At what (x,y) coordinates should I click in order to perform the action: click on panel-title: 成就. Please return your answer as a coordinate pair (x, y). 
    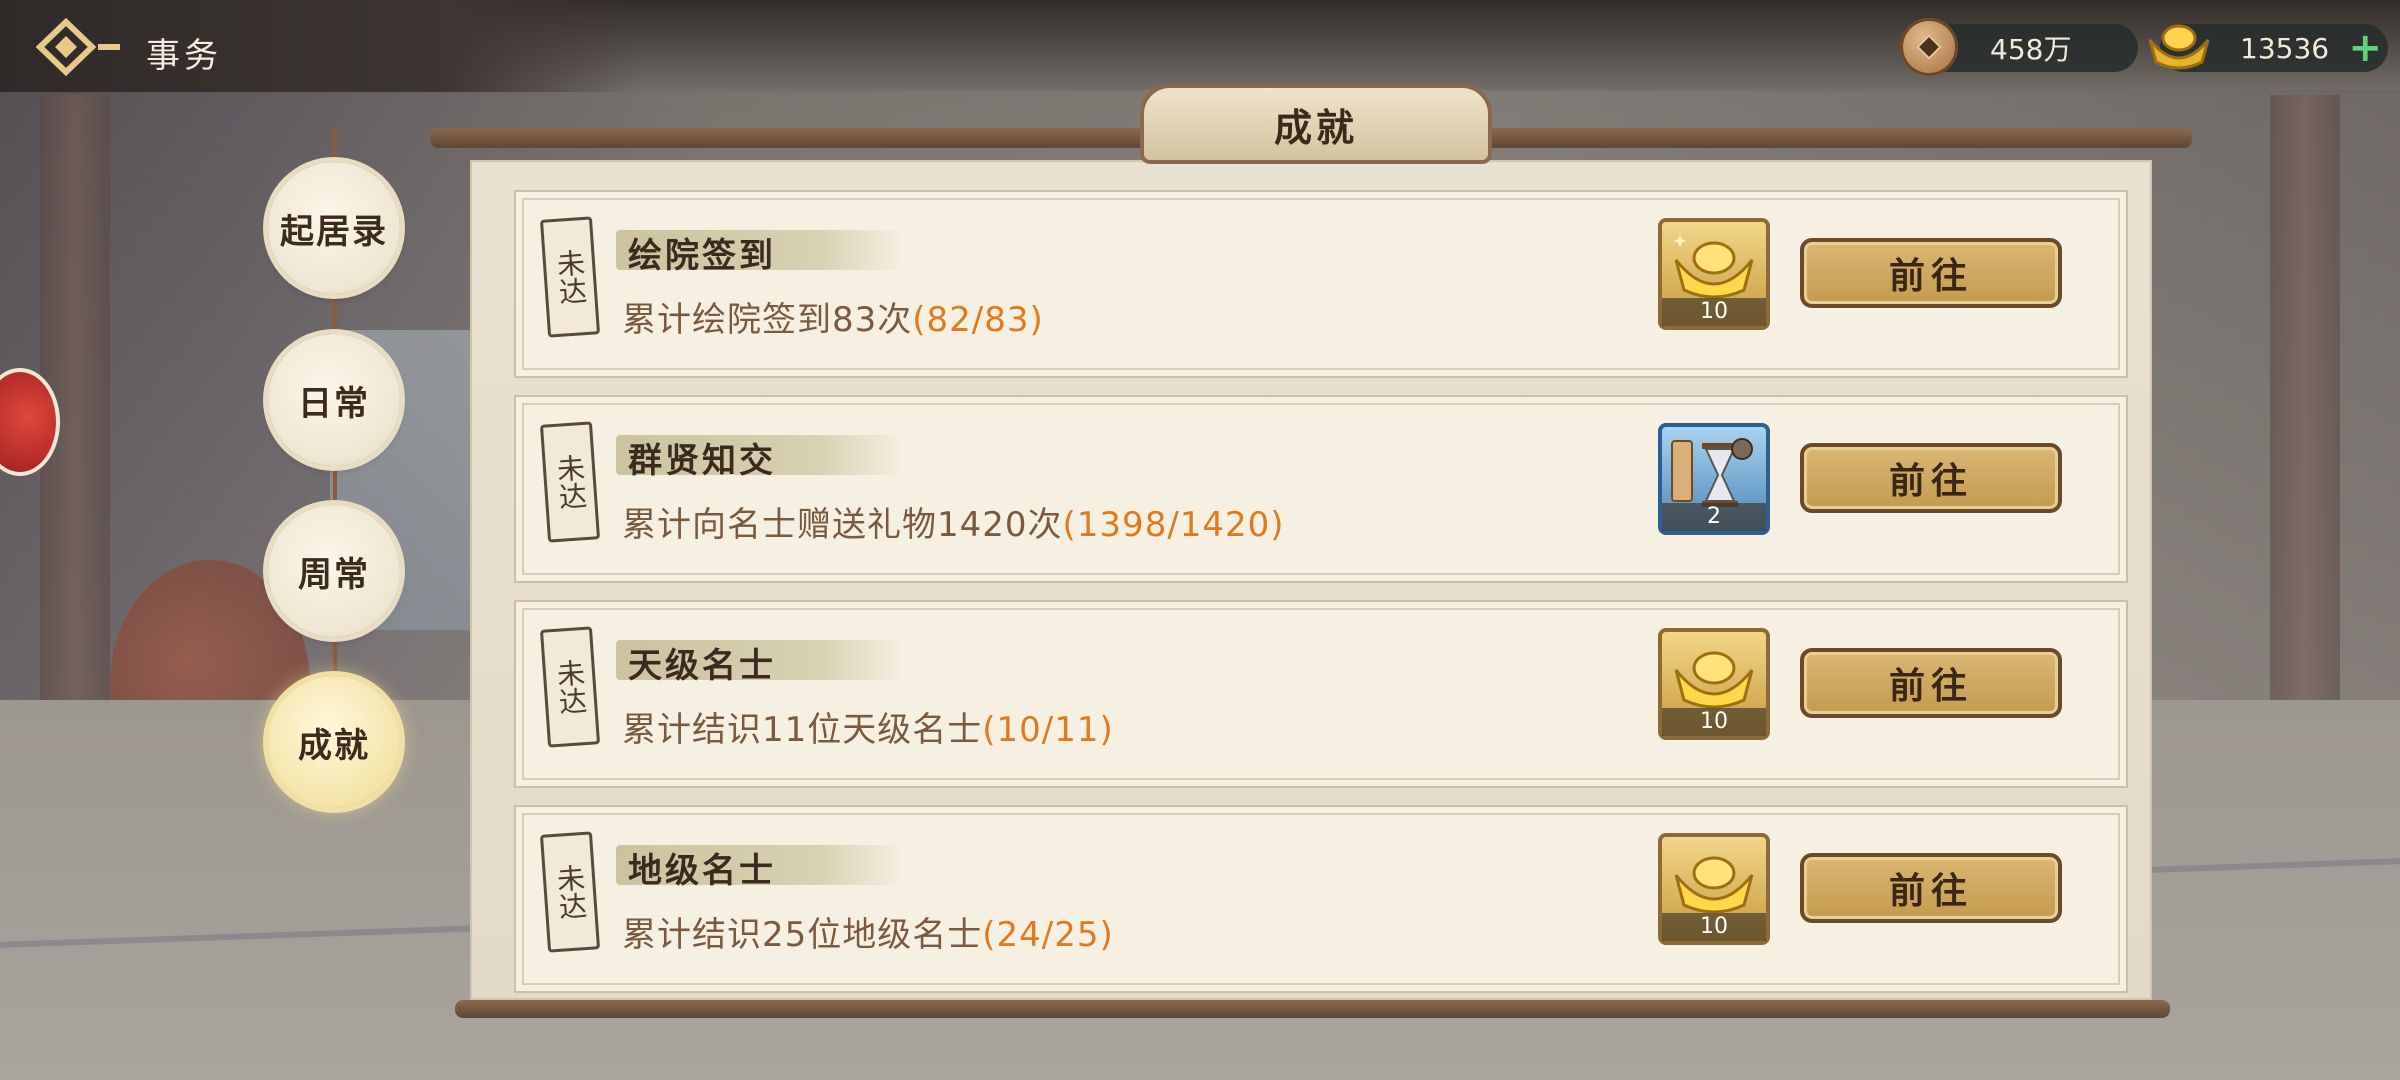
    Looking at the image, I should click on (1316, 124).